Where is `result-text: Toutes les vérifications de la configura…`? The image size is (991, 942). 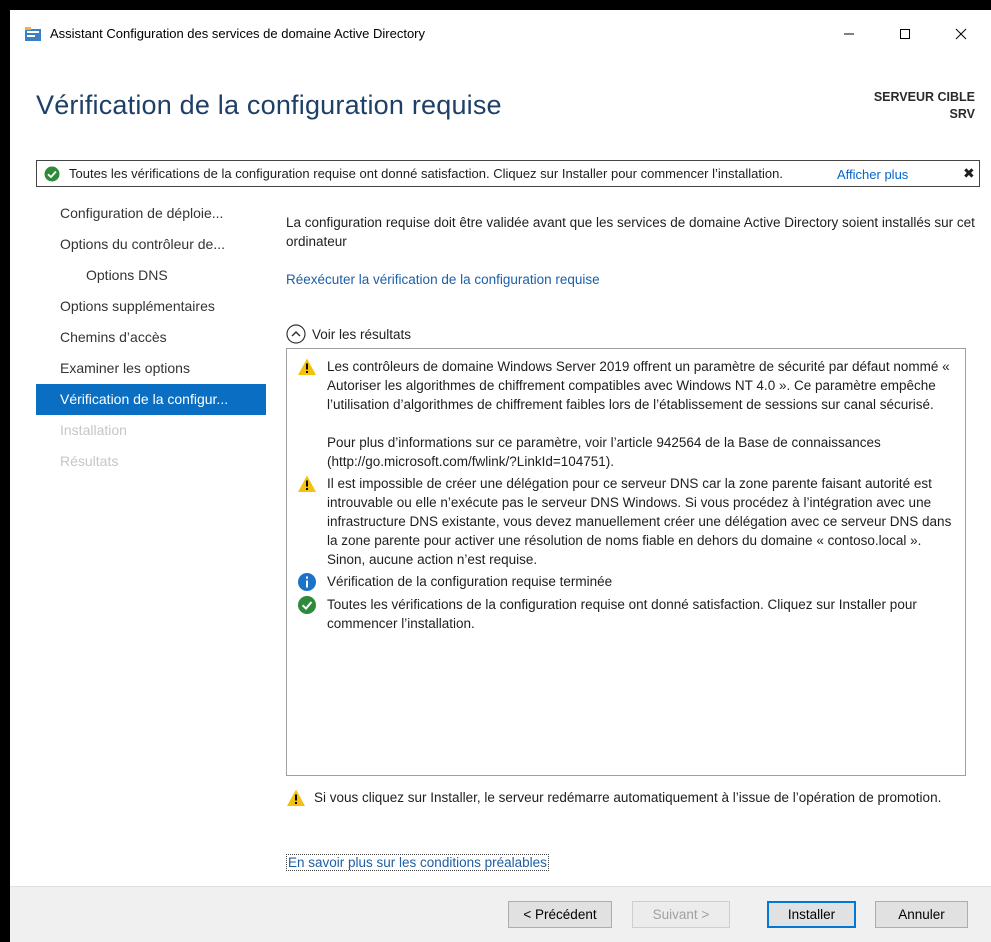 result-text: Toutes les vérifications de la configura… is located at coordinates (641, 614).